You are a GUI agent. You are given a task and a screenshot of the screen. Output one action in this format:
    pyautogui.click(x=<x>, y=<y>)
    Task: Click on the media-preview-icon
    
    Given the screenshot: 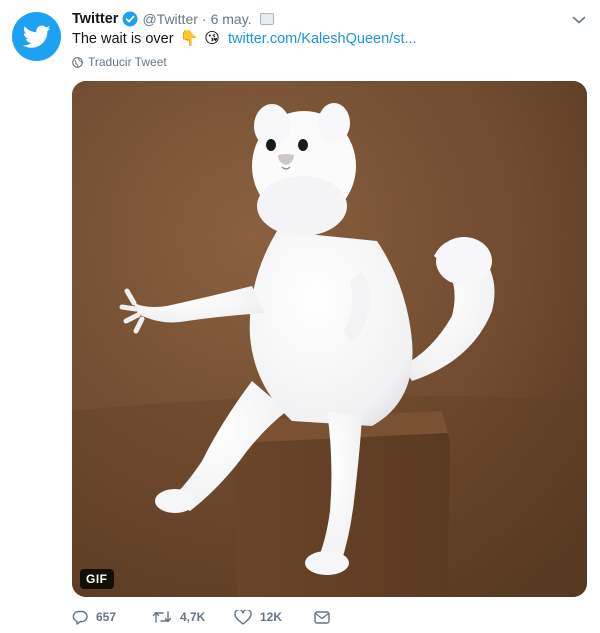 What is the action you would take?
    pyautogui.click(x=266, y=19)
    